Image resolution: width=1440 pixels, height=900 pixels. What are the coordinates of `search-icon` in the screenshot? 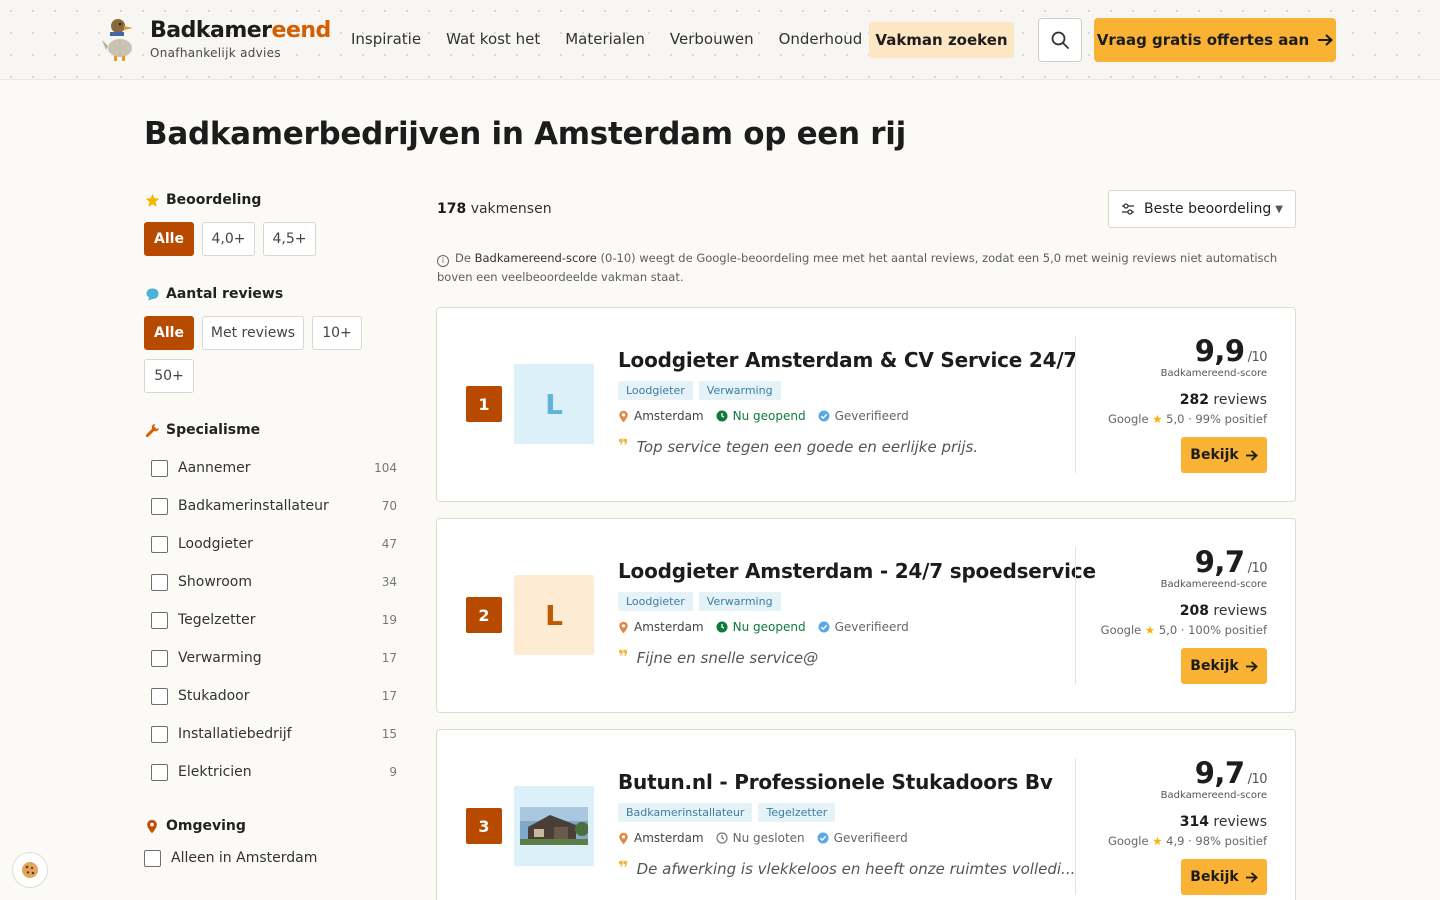 It's located at (1060, 40).